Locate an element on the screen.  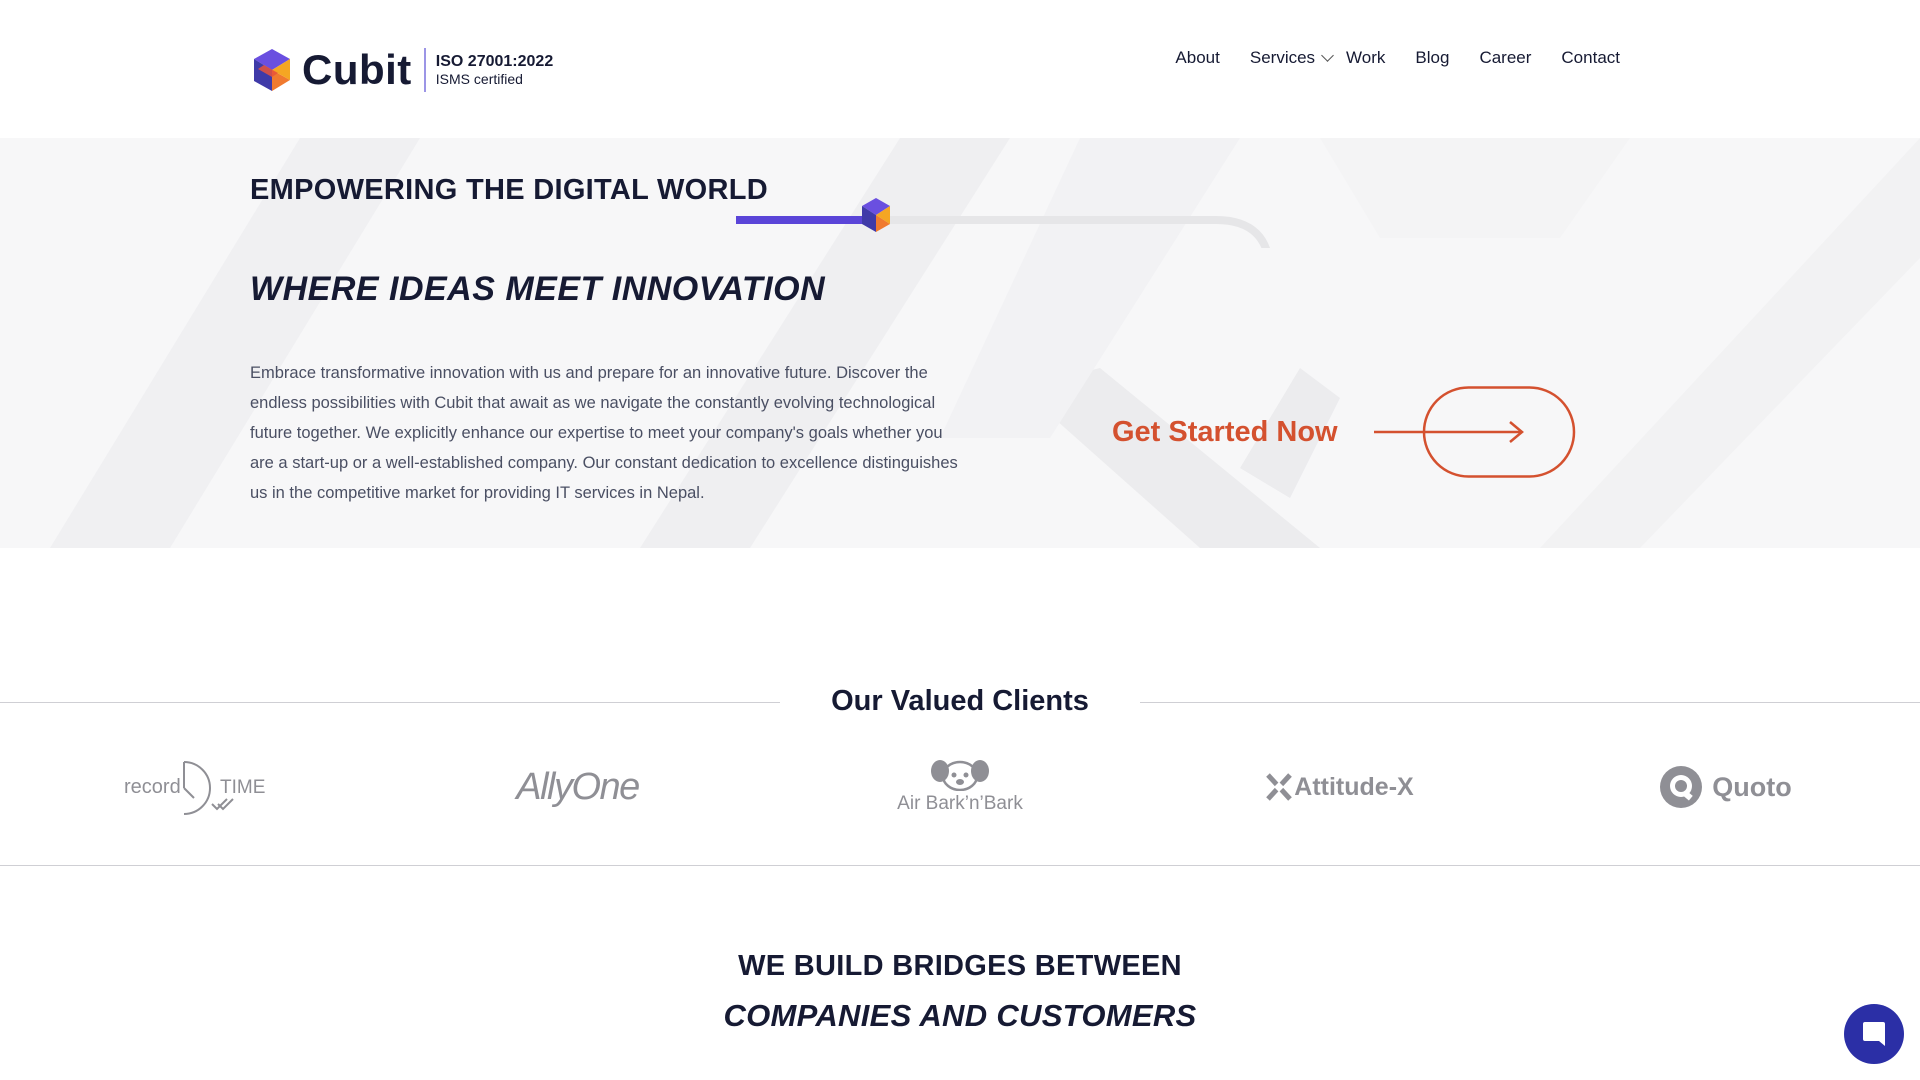
attitudex-mark-icon is located at coordinates (1279, 787).